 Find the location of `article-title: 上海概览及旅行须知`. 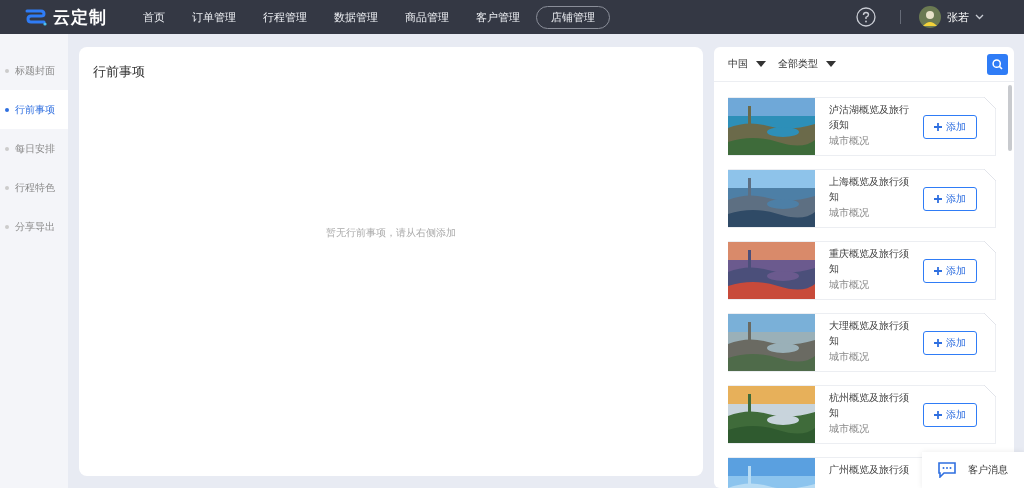

article-title: 上海概览及旅行须知 is located at coordinates (869, 189).